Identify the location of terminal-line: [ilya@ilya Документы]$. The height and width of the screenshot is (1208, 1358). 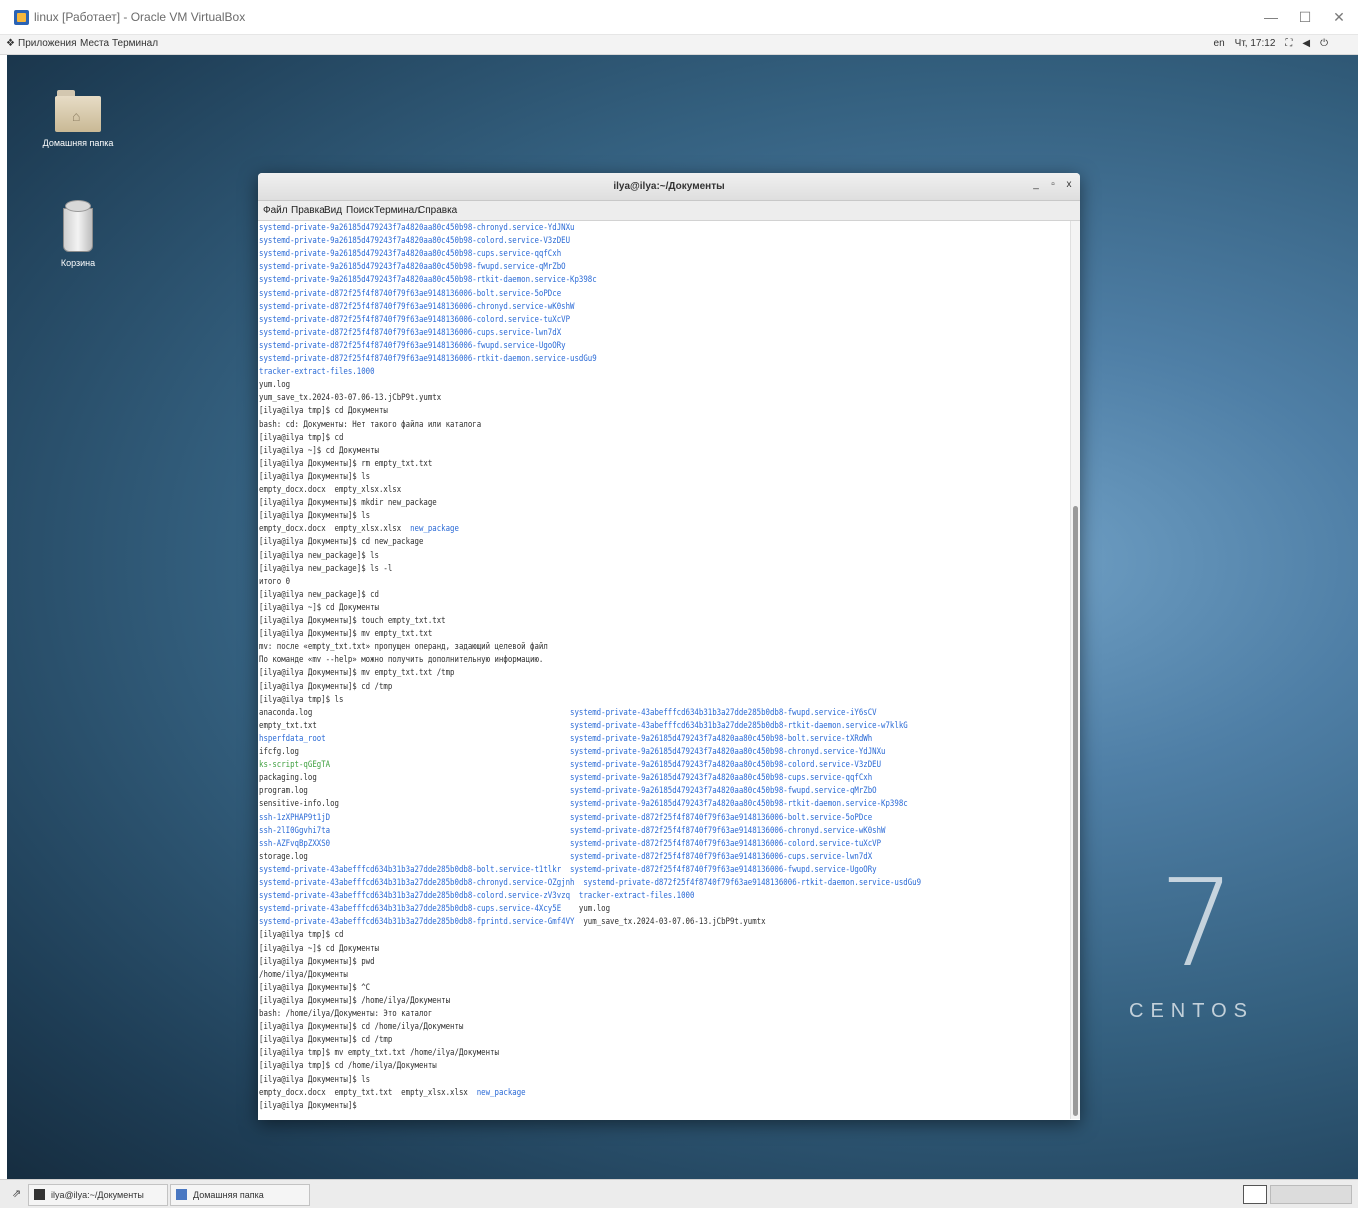
(310, 1106).